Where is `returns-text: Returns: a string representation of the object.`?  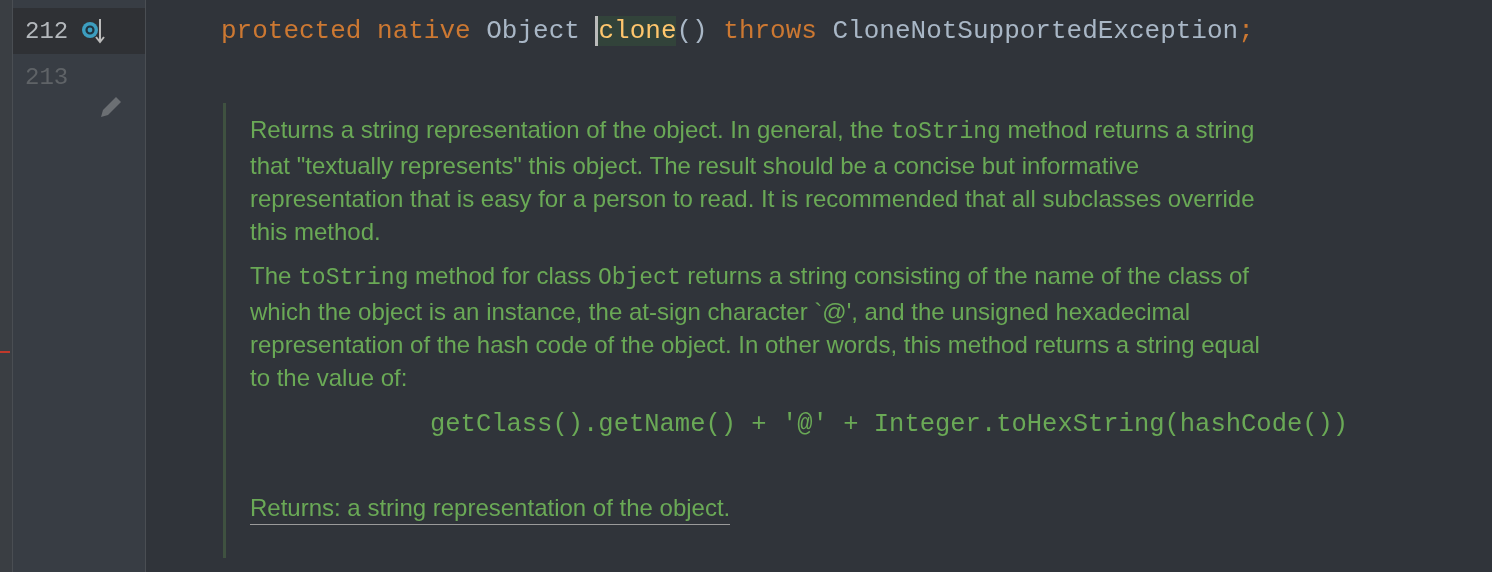 returns-text: Returns: a string representation of the object. is located at coordinates (490, 508).